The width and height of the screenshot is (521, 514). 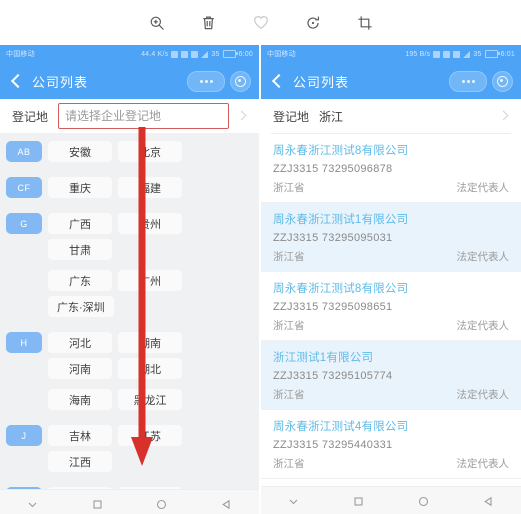 What do you see at coordinates (245, 54) in the screenshot?
I see `clock-label: 6:00` at bounding box center [245, 54].